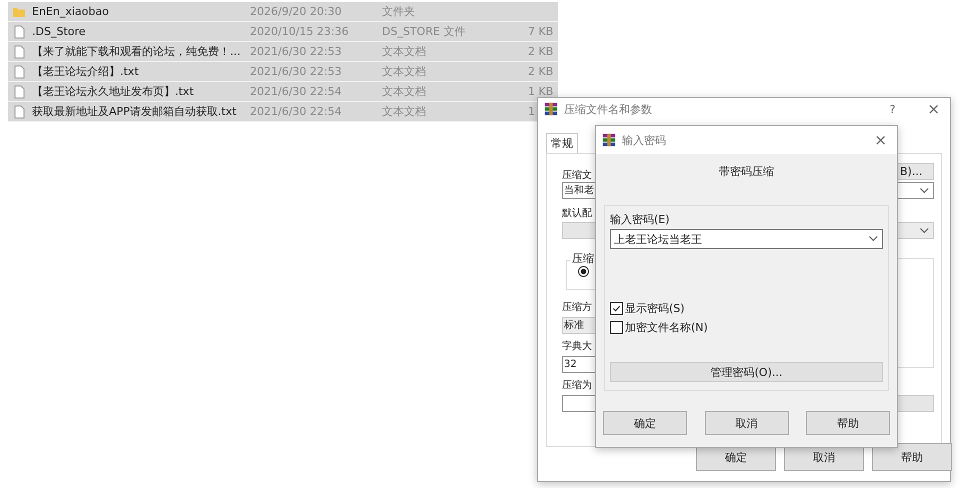 This screenshot has height=488, width=960. Describe the element at coordinates (135, 111) in the screenshot. I see `file-name: 获取最新地址及APP请发邮箱自动获取.txt` at that location.